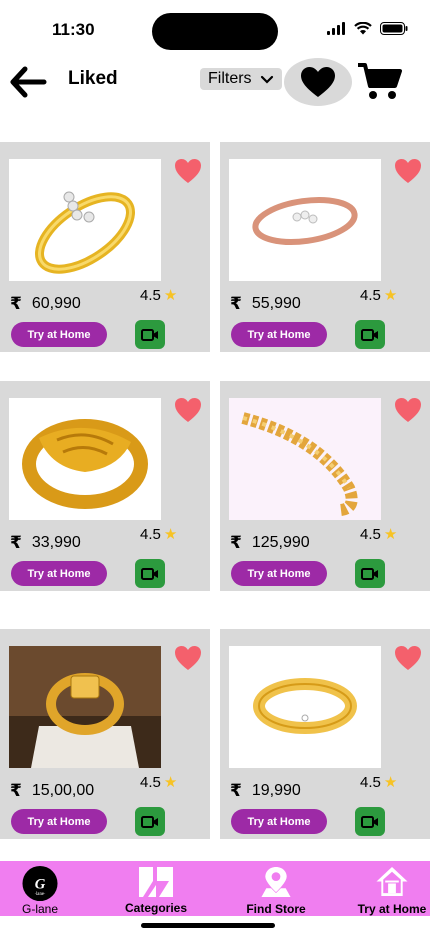 This screenshot has height=932, width=430. I want to click on home-icon, so click(392, 881).